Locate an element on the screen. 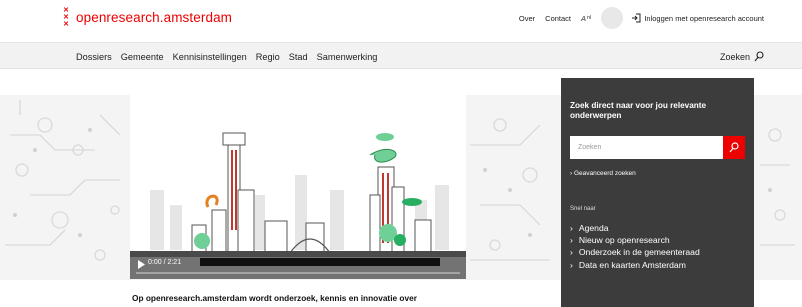  logo-text: openresearch.amsterdam is located at coordinates (154, 17).